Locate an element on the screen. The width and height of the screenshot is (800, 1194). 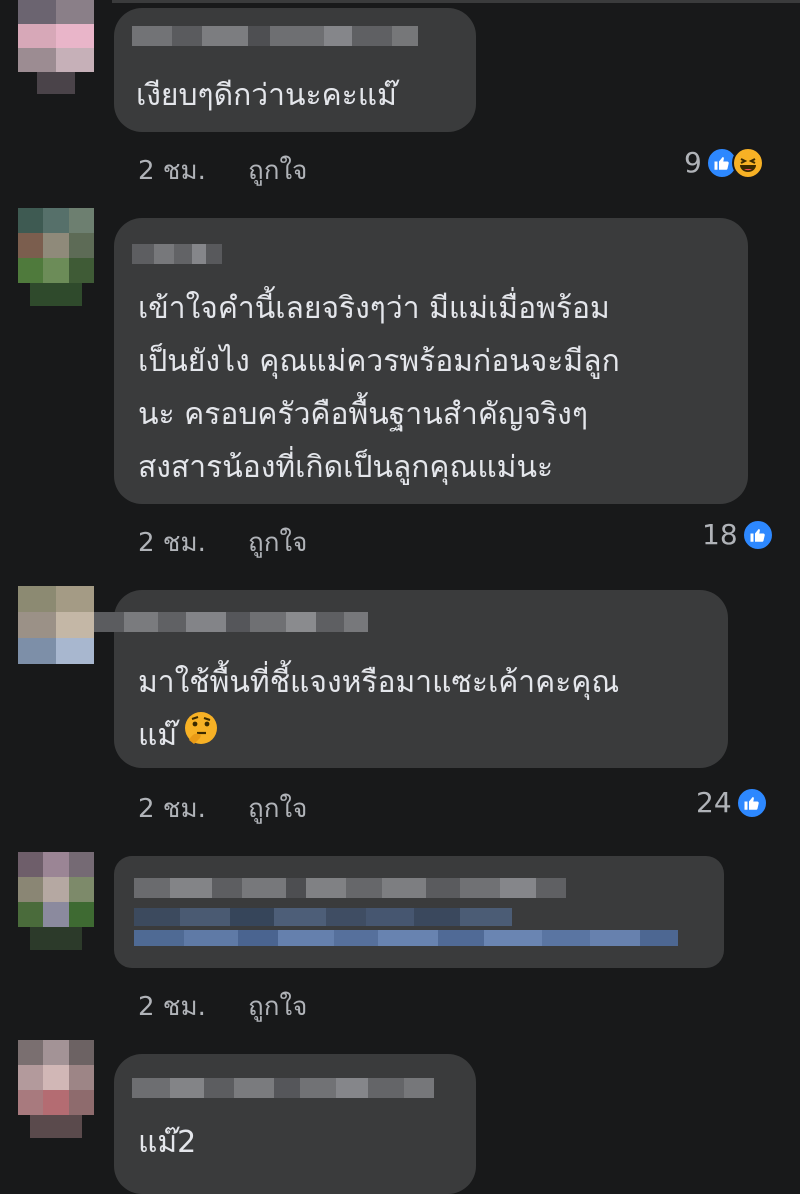
reaction-summary: 24 is located at coordinates (732, 802).